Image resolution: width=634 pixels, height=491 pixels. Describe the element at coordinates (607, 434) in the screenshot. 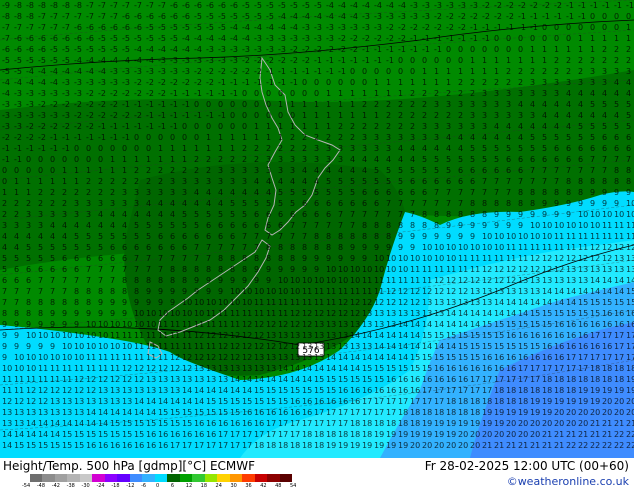

I see `temperature-value: 21` at that location.